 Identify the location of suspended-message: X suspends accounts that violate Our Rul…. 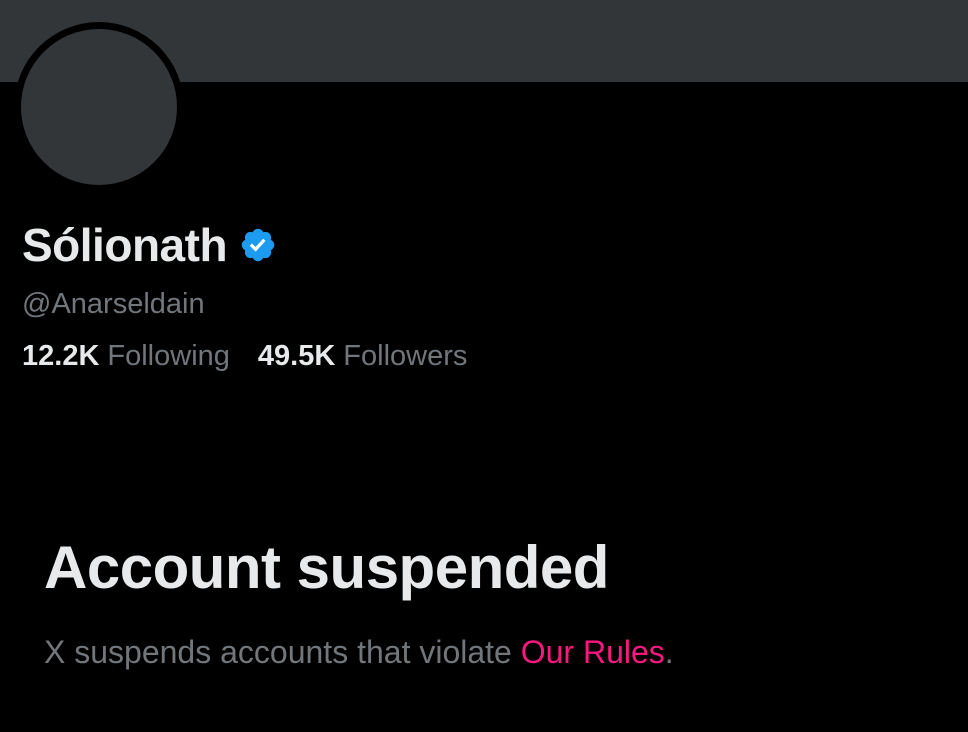
(359, 652).